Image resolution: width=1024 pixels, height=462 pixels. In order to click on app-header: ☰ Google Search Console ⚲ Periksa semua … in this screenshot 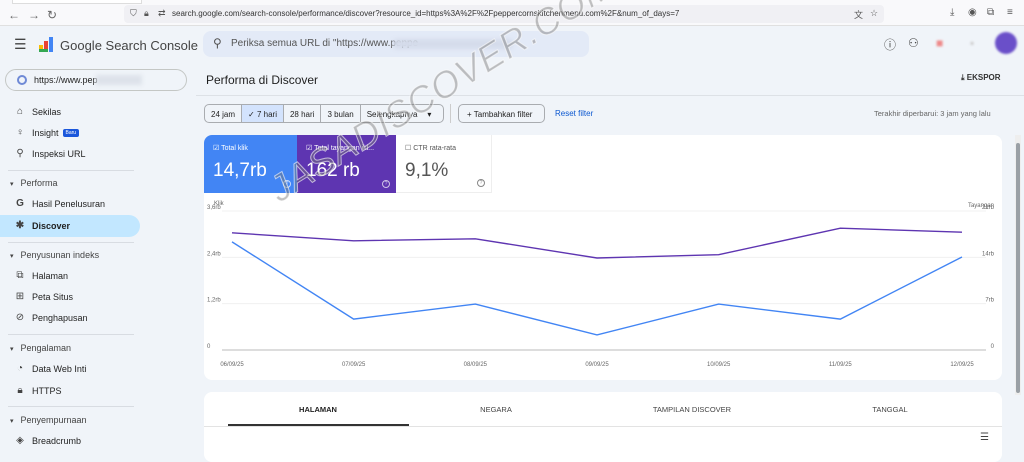, I will do `click(512, 44)`.